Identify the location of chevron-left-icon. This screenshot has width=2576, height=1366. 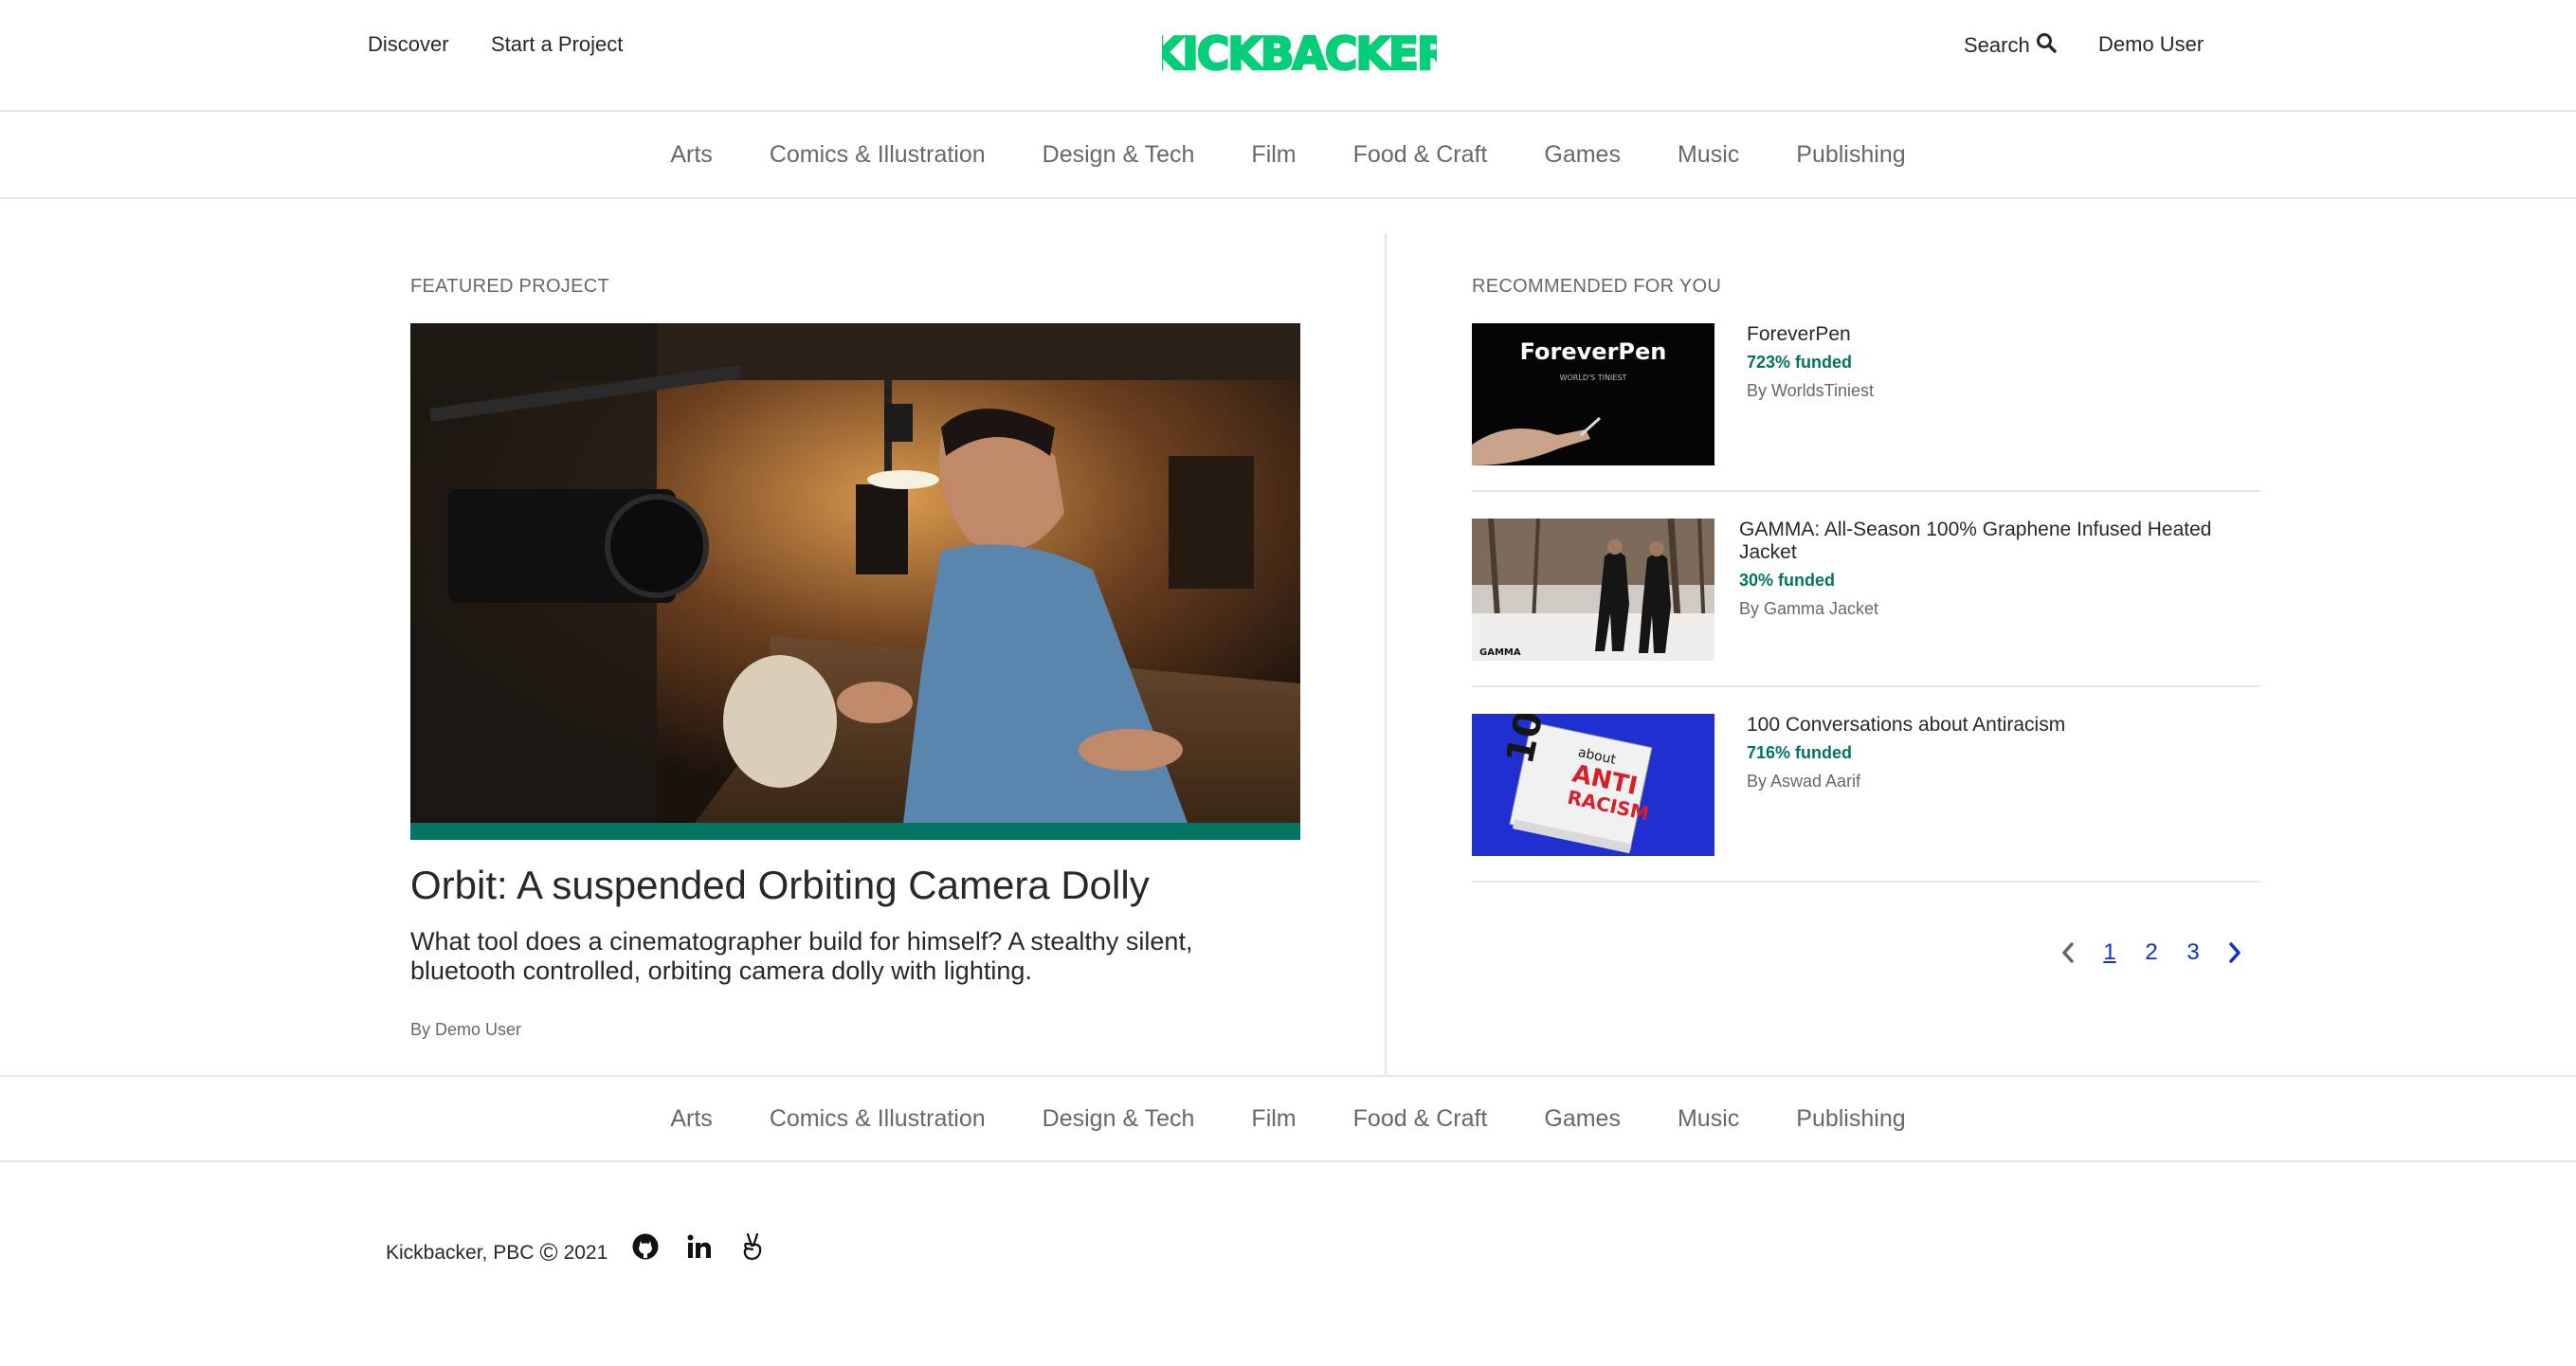
(2068, 952).